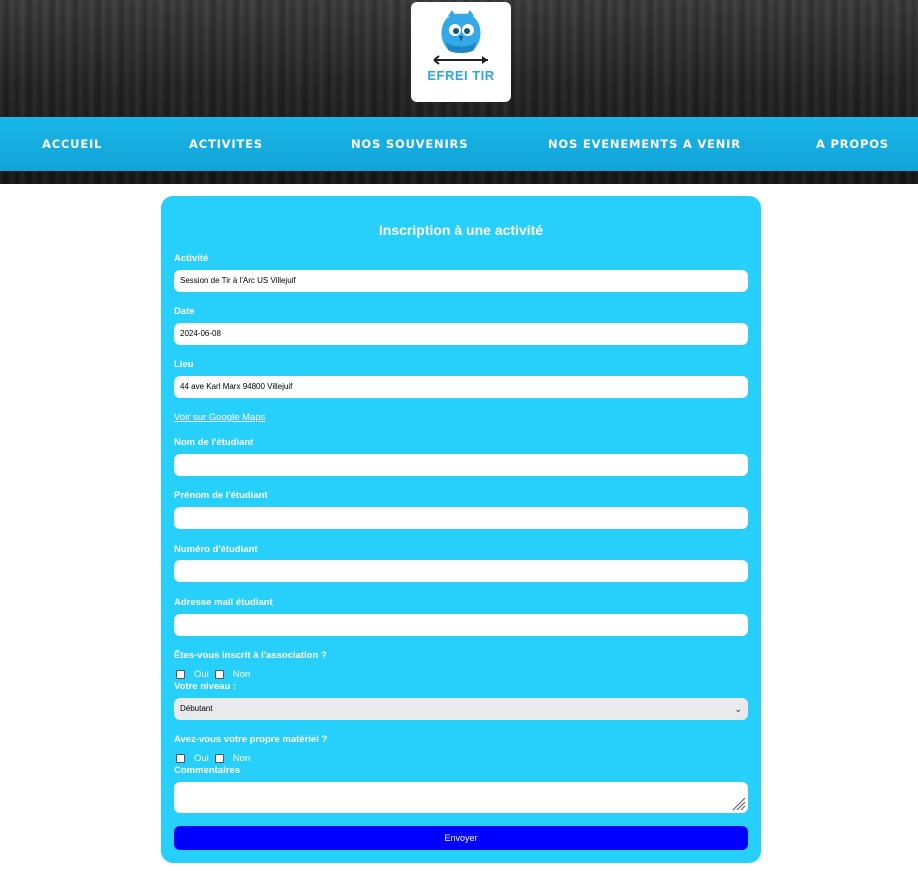  I want to click on activity-field: Session de Tir à l'Arc US Villejuif, so click(461, 281).